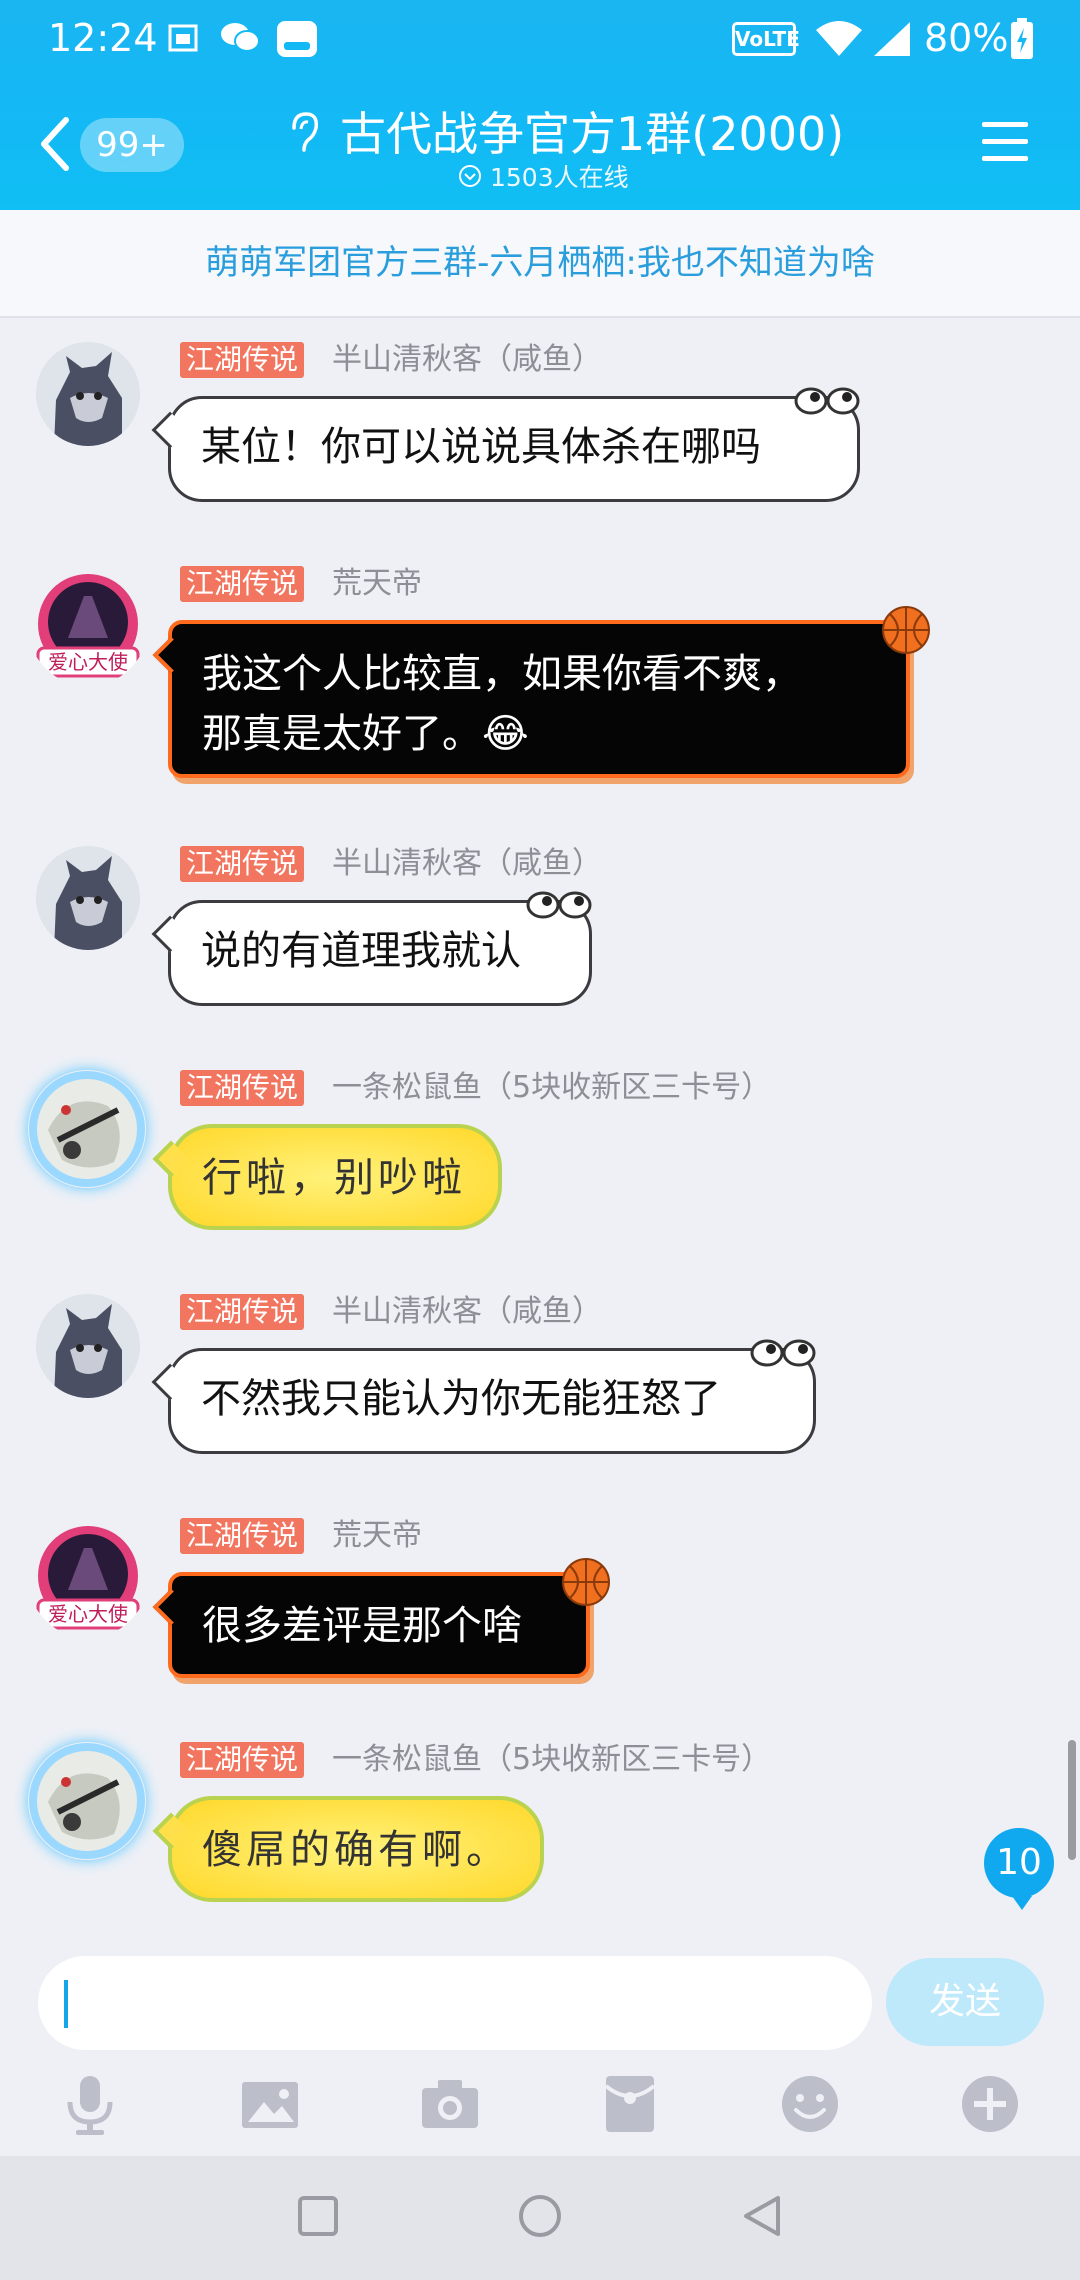 The height and width of the screenshot is (2280, 1080). What do you see at coordinates (810, 2104) in the screenshot?
I see `emoji-icon` at bounding box center [810, 2104].